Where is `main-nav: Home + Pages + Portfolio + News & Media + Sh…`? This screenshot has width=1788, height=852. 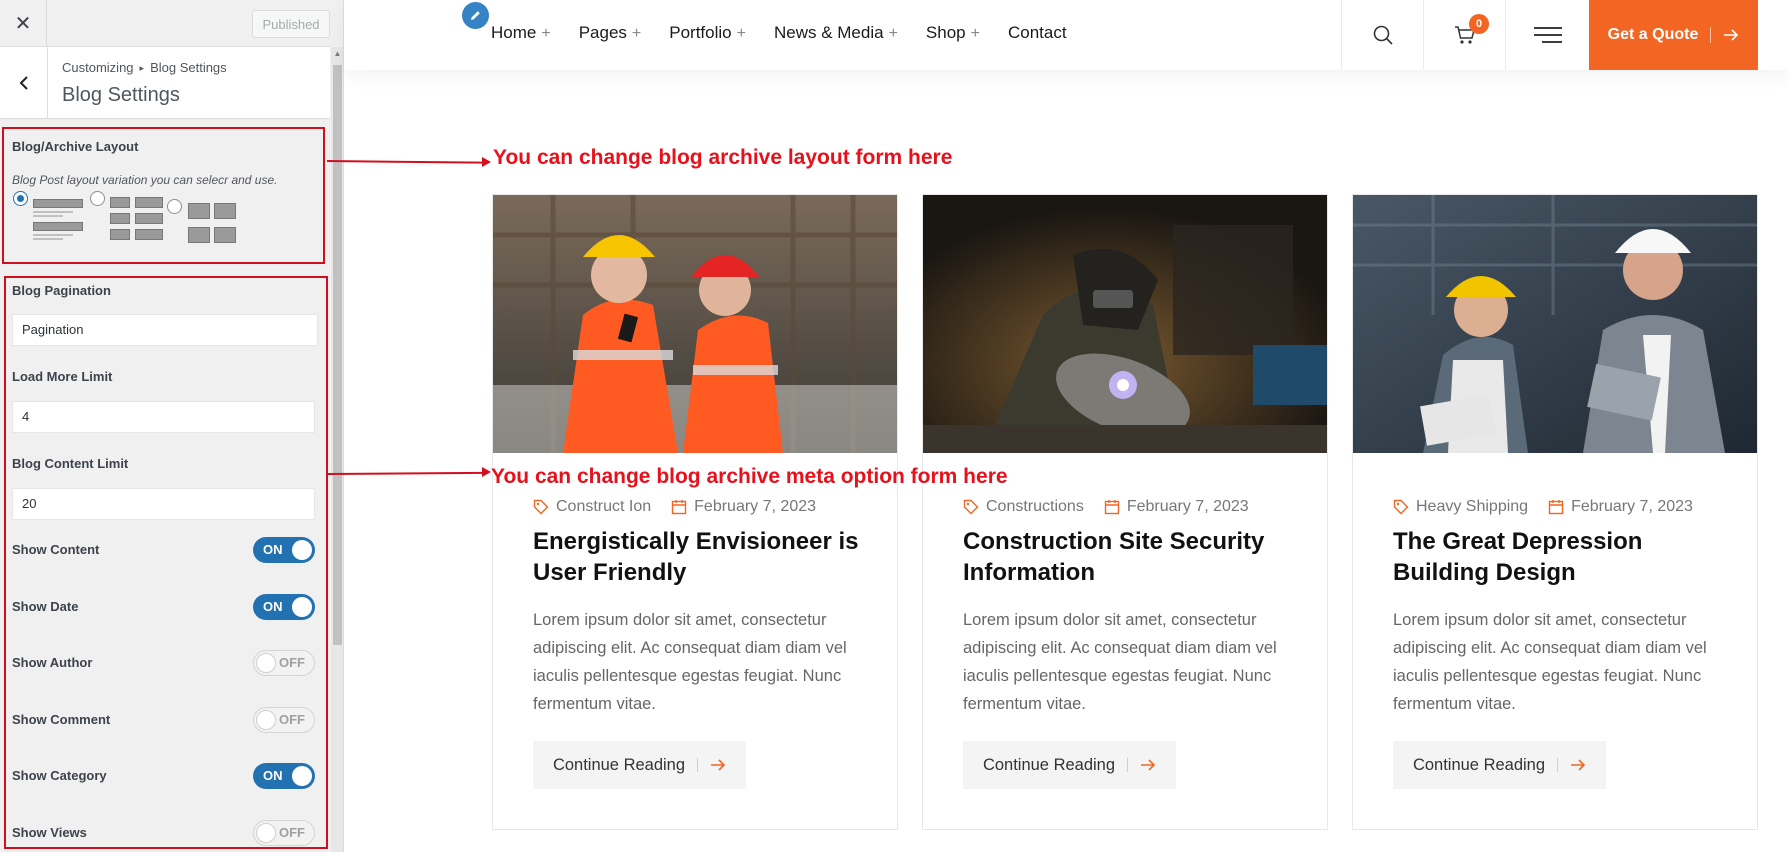 main-nav: Home + Pages + Portfolio + News & Media + Sh… is located at coordinates (793, 33).